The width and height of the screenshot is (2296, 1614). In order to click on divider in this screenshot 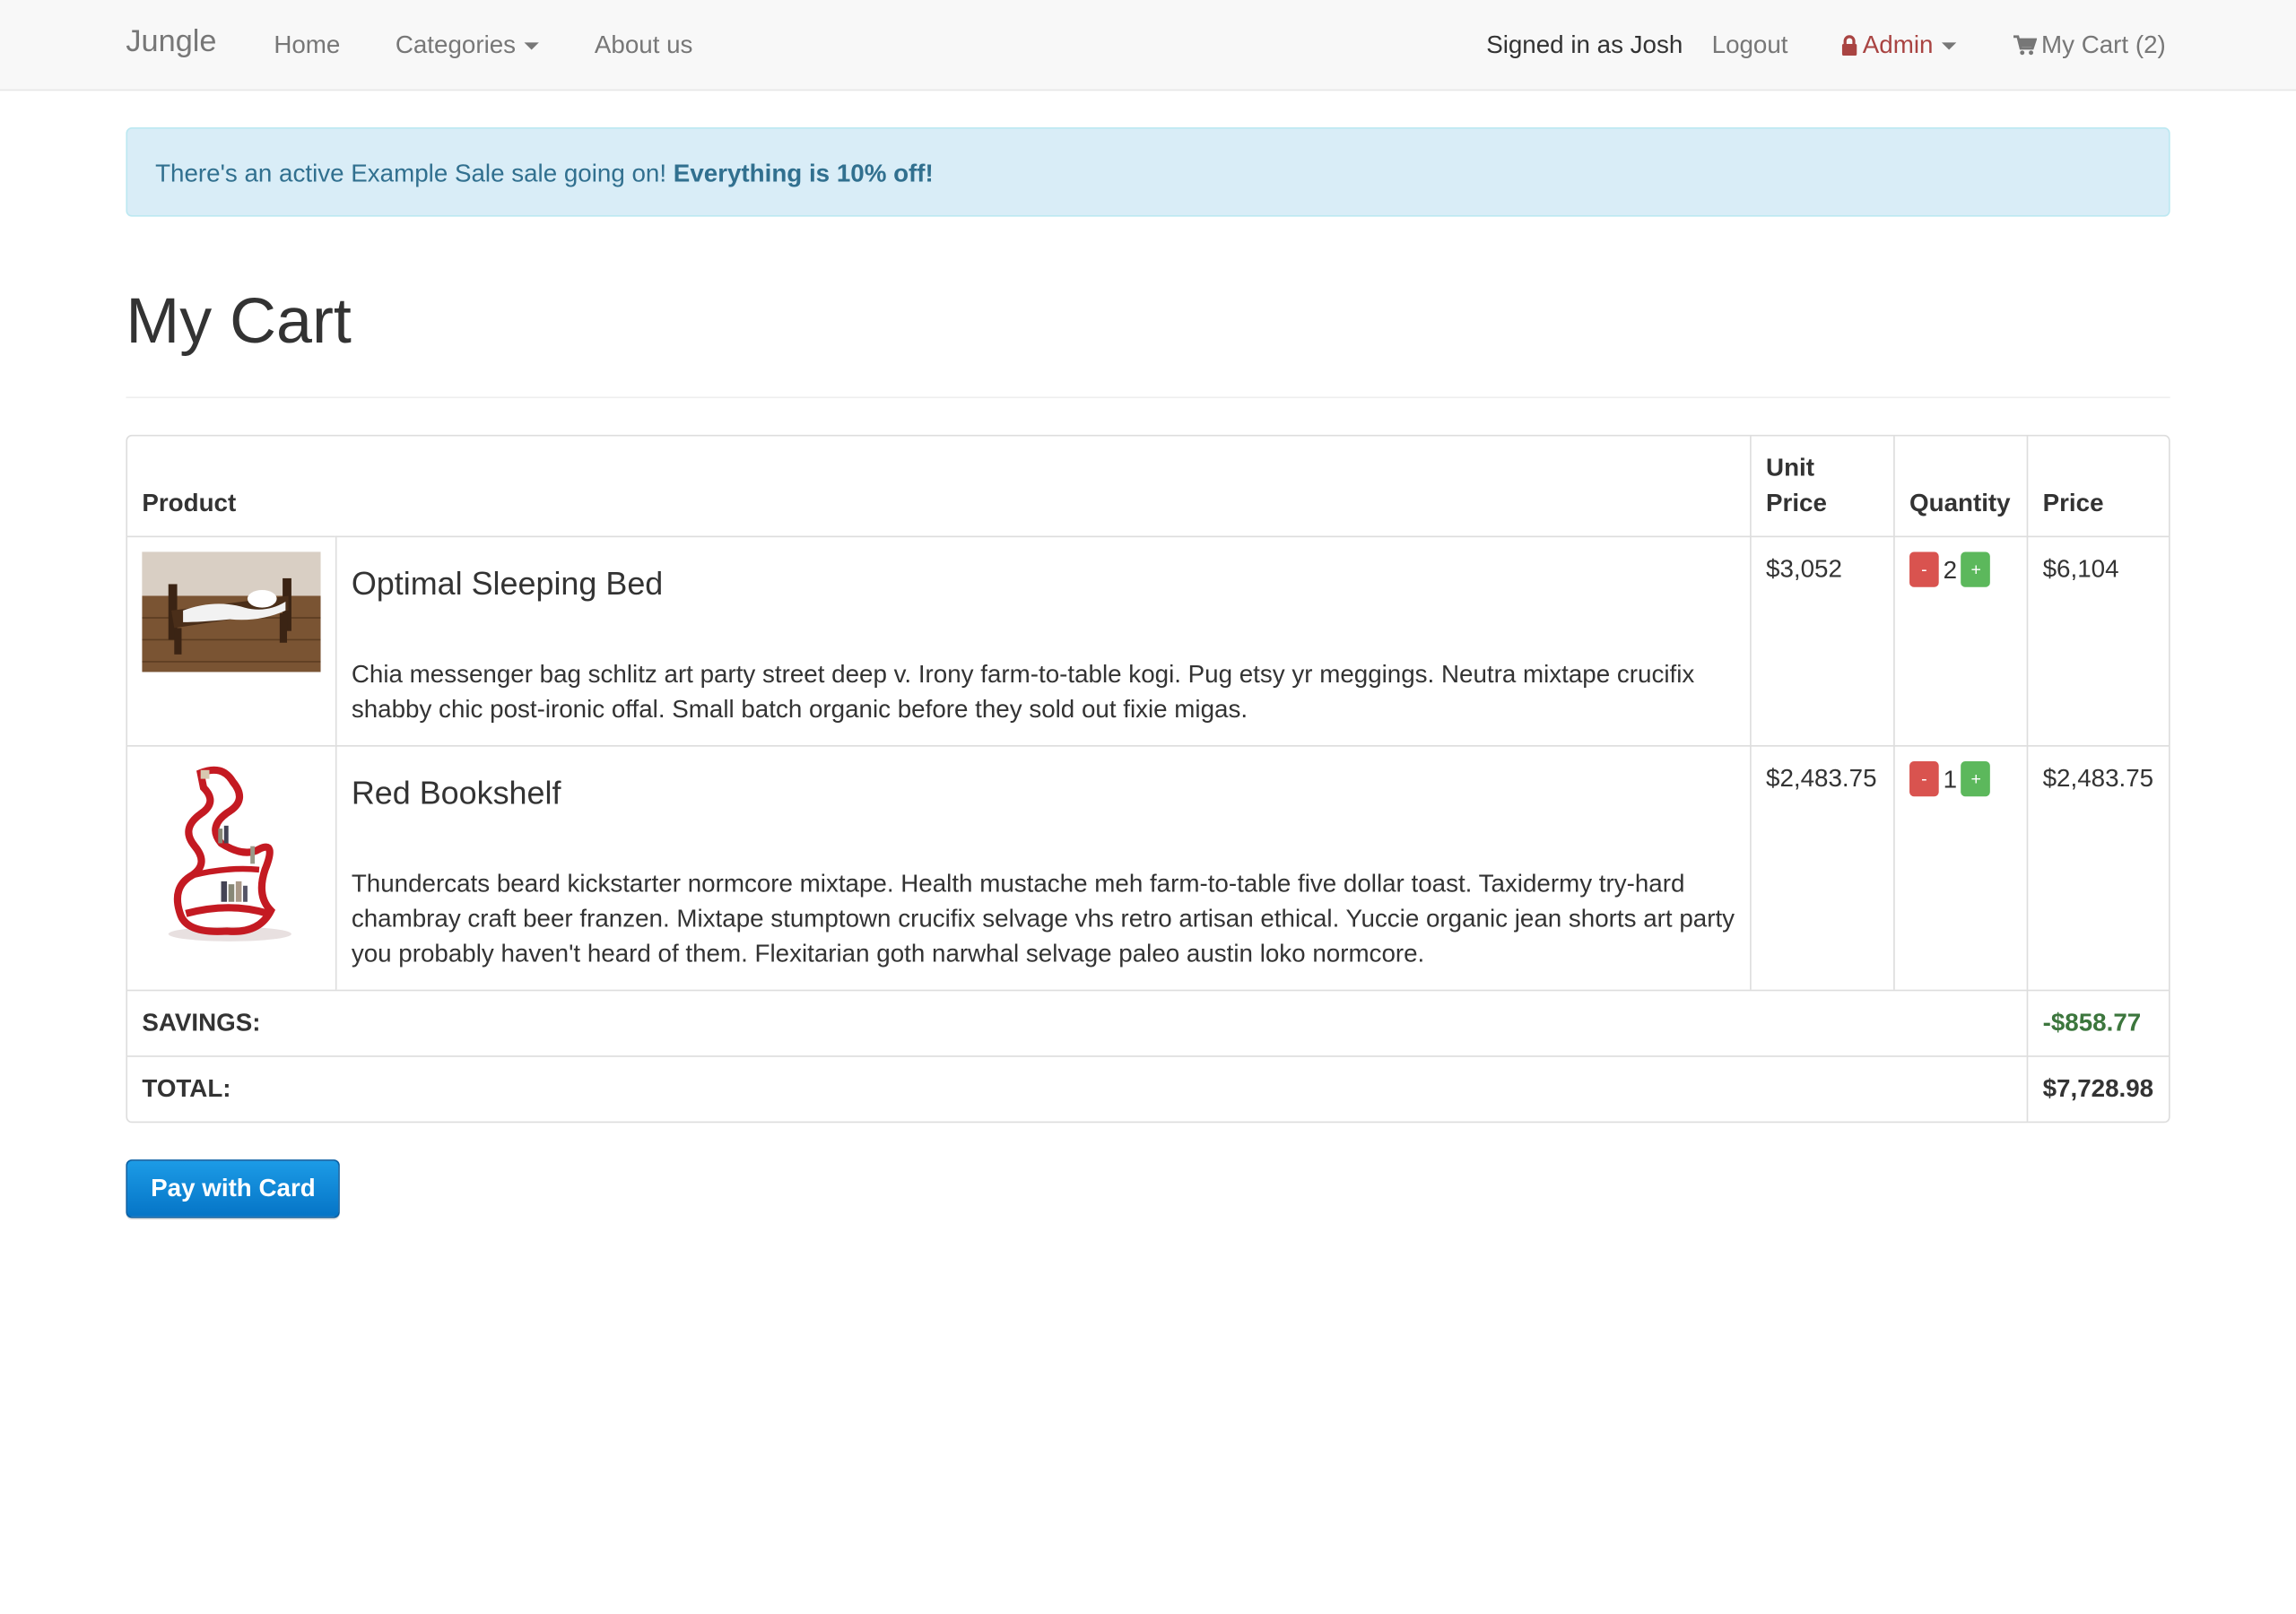, I will do `click(1148, 397)`.